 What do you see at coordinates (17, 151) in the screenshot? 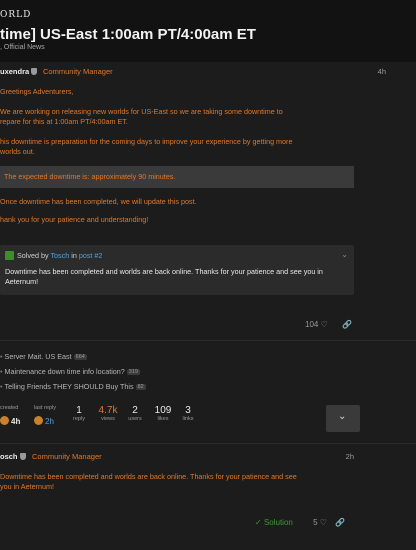
I see `post-paragraph-2b: worlds out.` at bounding box center [17, 151].